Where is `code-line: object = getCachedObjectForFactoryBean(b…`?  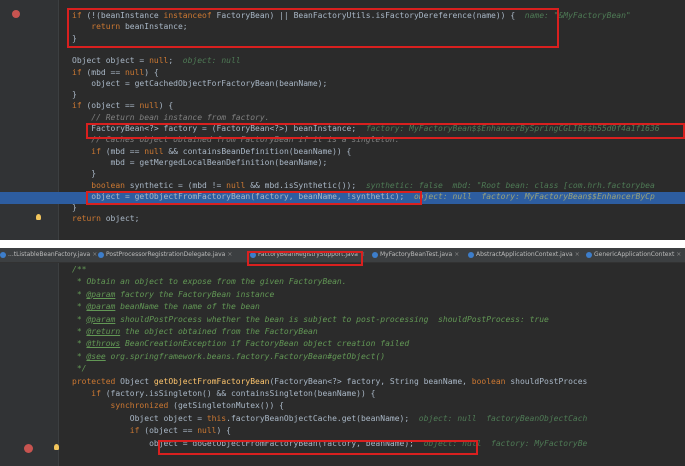 code-line: object = getCachedObjectForFactoryBean(b… is located at coordinates (199, 84).